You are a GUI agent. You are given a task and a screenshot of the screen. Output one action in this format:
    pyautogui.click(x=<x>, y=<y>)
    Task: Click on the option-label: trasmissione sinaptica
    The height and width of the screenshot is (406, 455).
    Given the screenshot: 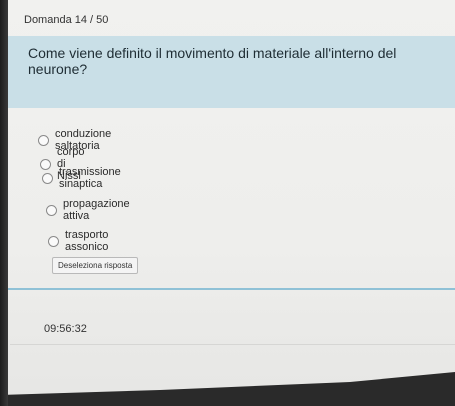 What is the action you would take?
    pyautogui.click(x=90, y=178)
    